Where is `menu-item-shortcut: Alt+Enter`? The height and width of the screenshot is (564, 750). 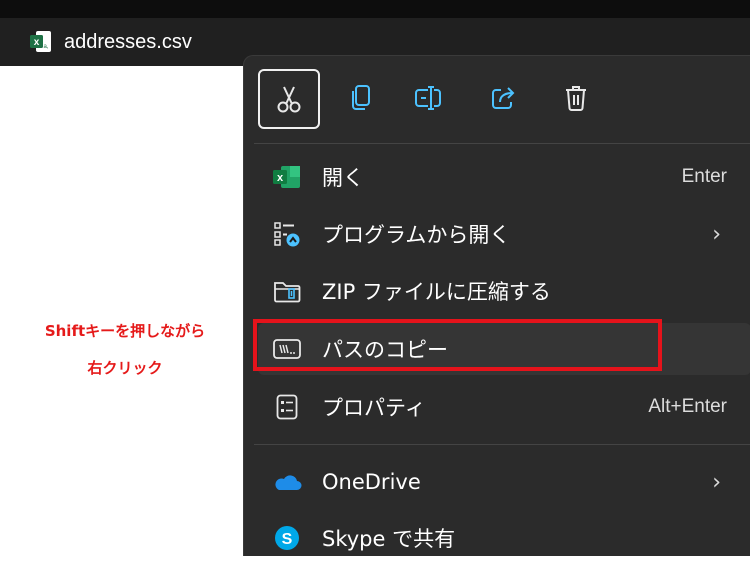 menu-item-shortcut: Alt+Enter is located at coordinates (687, 406).